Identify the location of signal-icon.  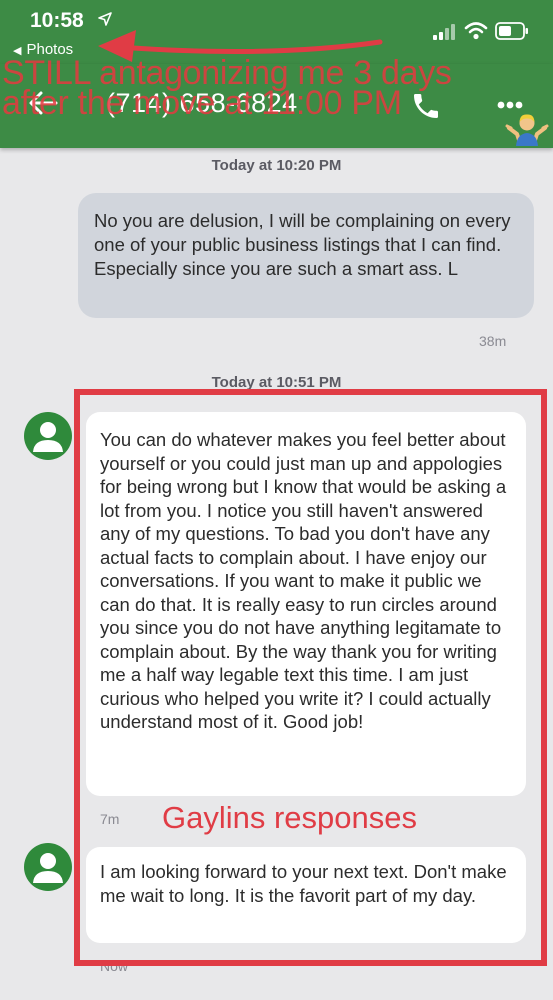
(444, 32).